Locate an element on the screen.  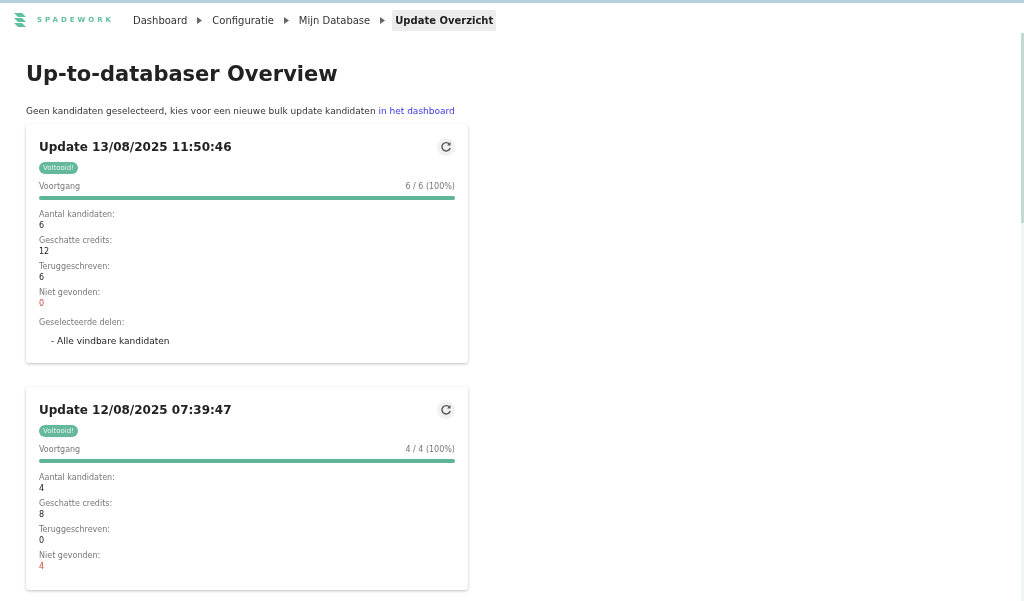
breadcrumb-link: Update Overzicht is located at coordinates (444, 20).